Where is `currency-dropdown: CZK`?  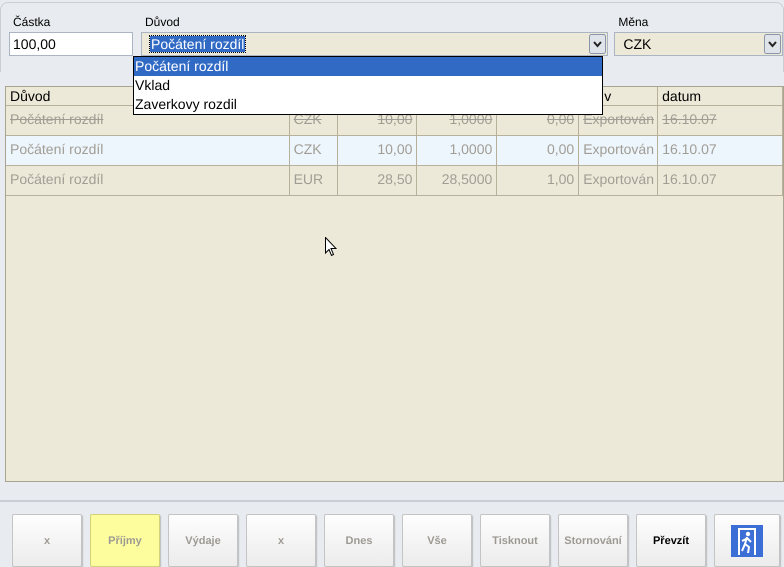 currency-dropdown: CZK is located at coordinates (698, 44).